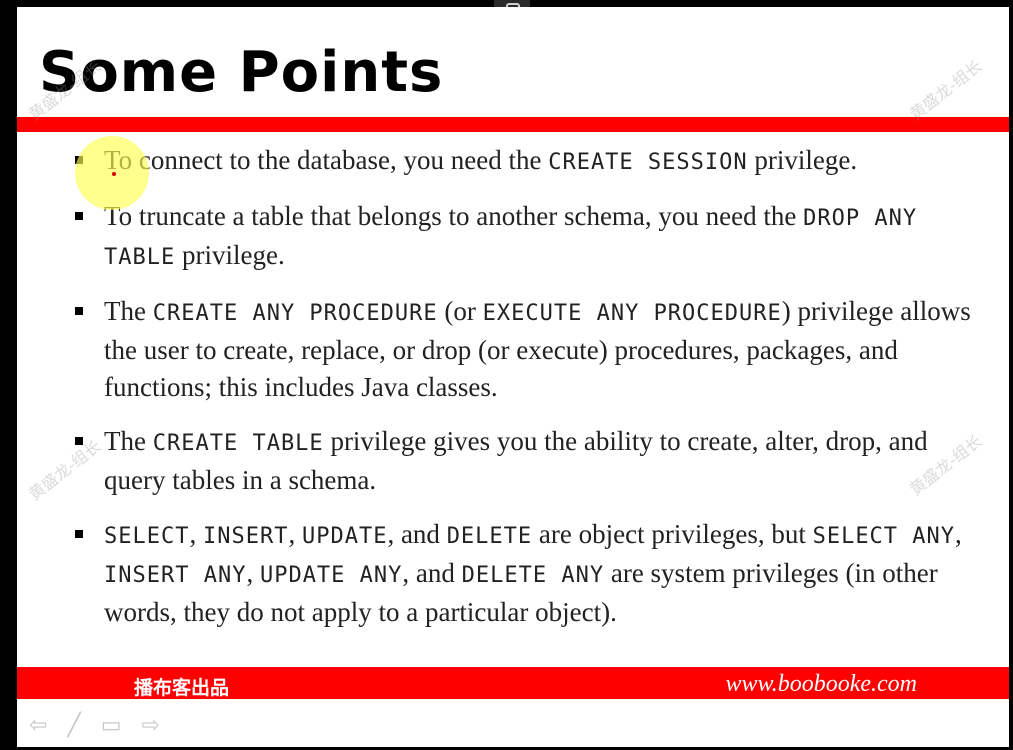 The width and height of the screenshot is (1013, 750). Describe the element at coordinates (489, 536) in the screenshot. I see `code-term: DELETE` at that location.